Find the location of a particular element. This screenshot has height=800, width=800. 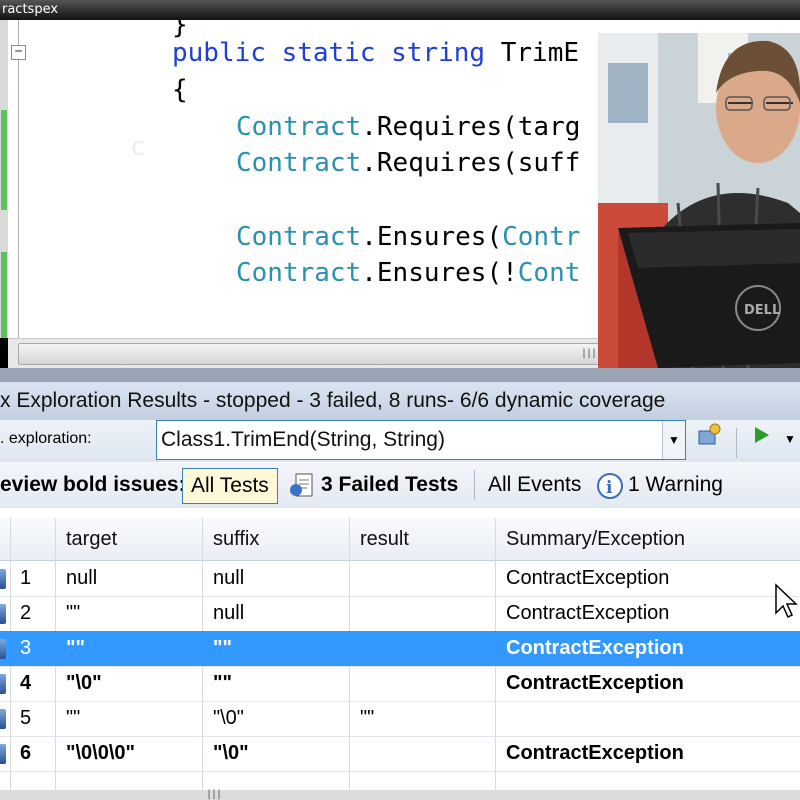

keyword-text: public static string is located at coordinates (329, 53).